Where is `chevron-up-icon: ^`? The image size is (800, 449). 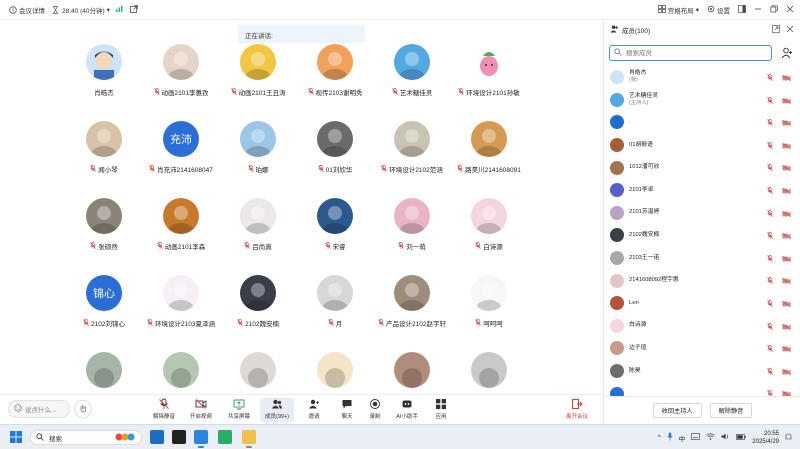 chevron-up-icon: ^ is located at coordinates (659, 437).